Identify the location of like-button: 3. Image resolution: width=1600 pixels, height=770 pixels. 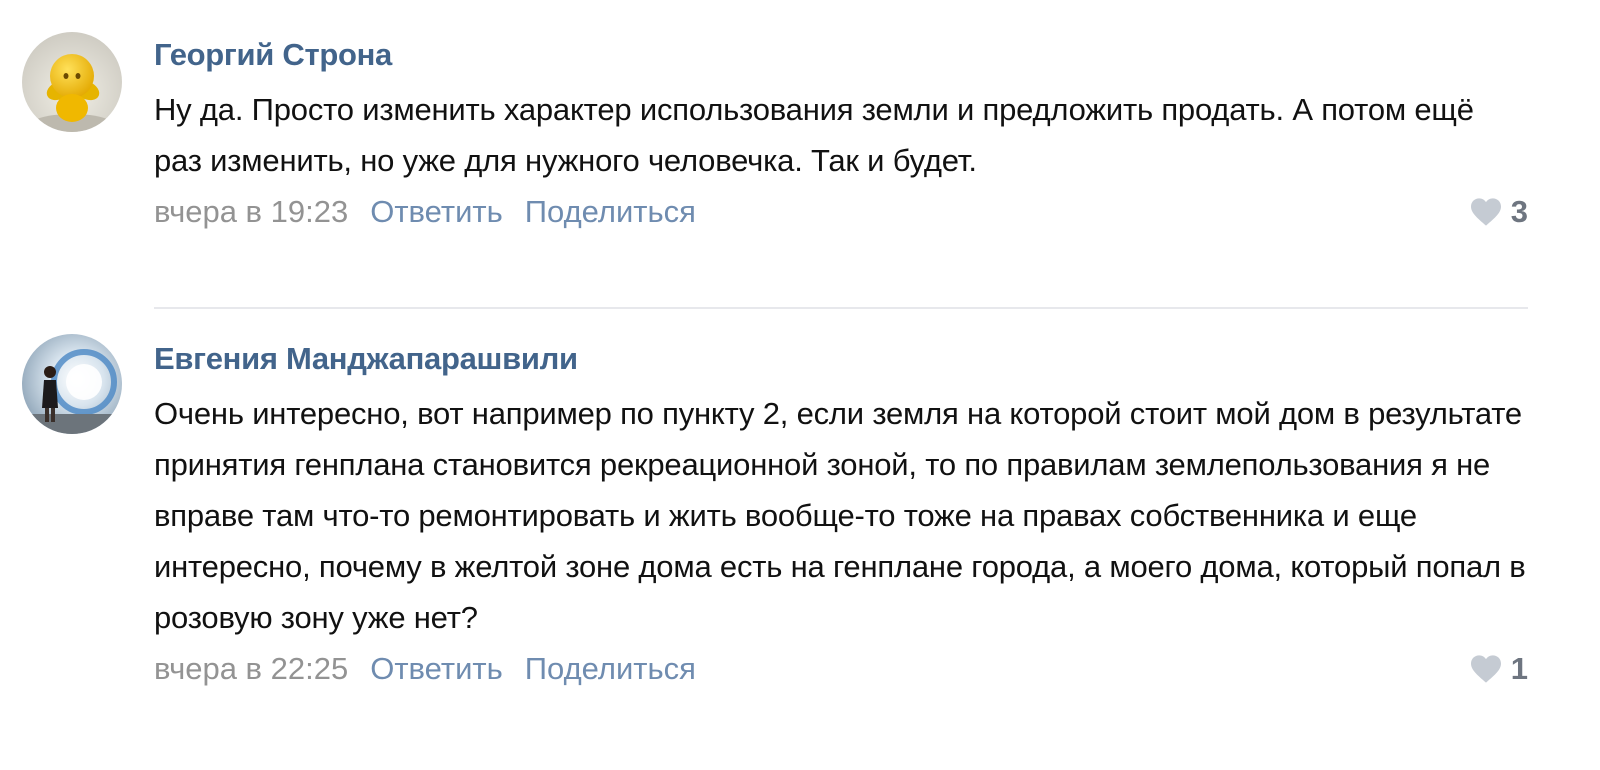
(1498, 212).